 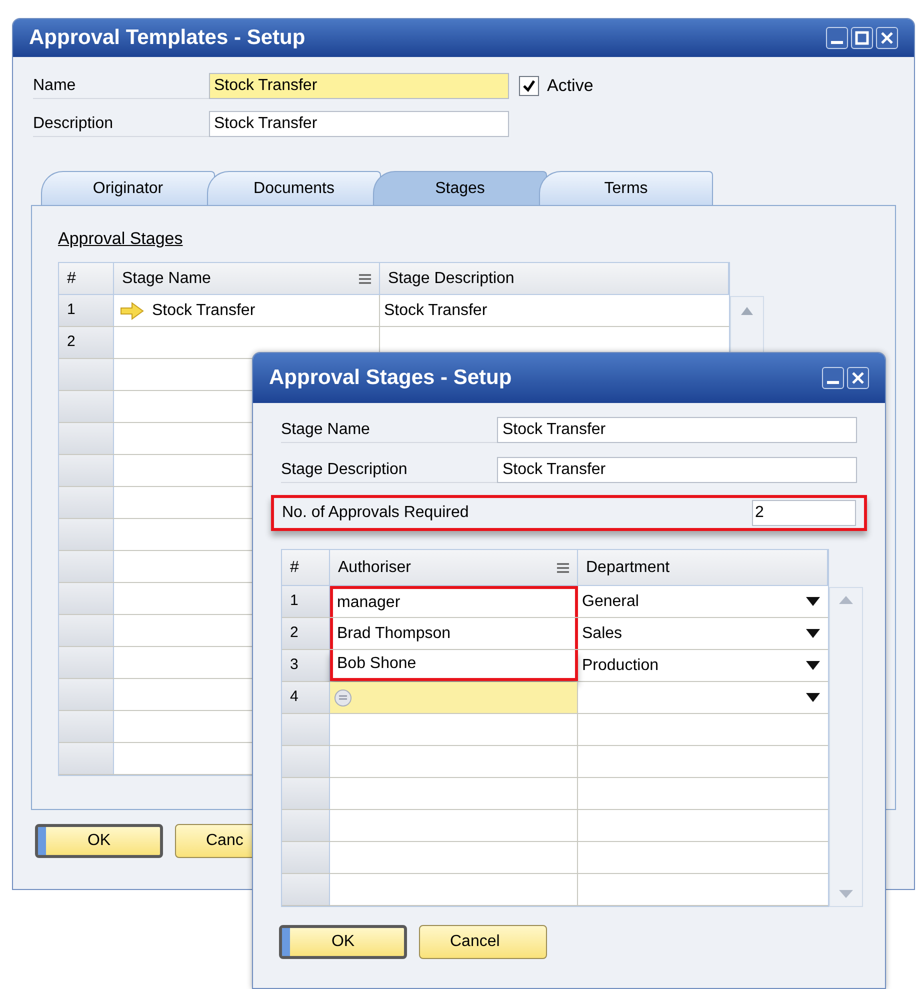 I want to click on row-number: 3, so click(x=306, y=665).